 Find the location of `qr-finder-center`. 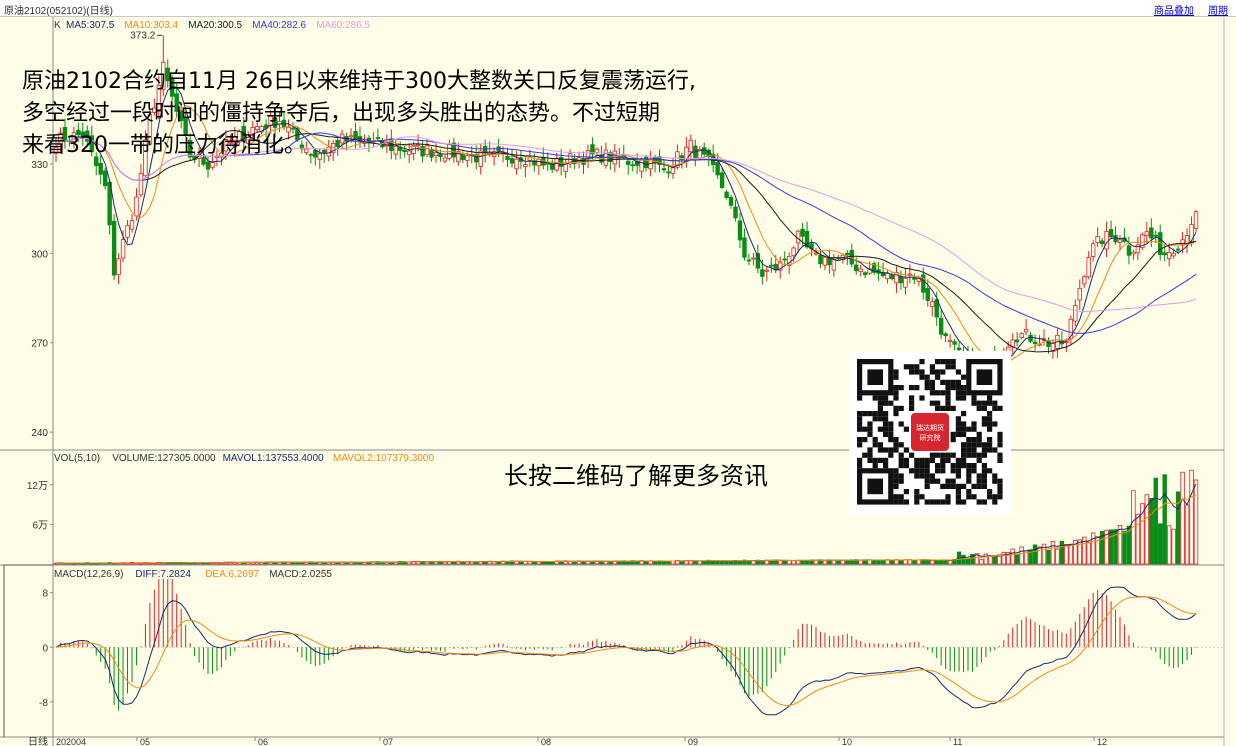

qr-finder-center is located at coordinates (875, 486).